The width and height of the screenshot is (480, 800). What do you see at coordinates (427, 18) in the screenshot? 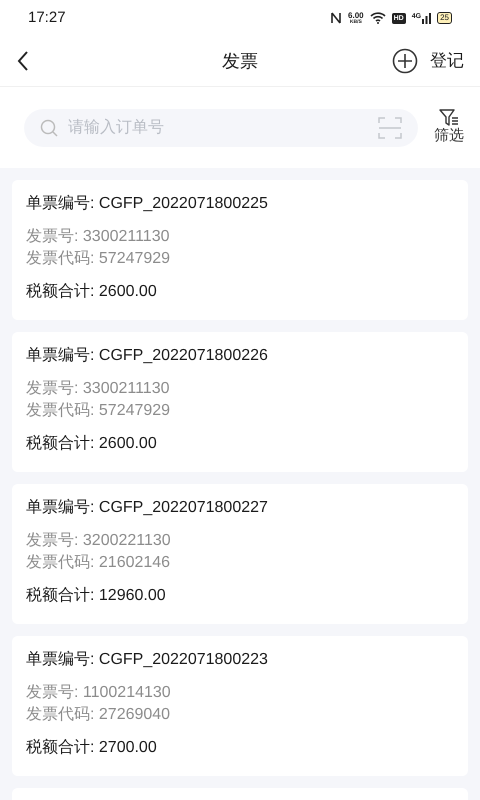
I see `signal-icon` at bounding box center [427, 18].